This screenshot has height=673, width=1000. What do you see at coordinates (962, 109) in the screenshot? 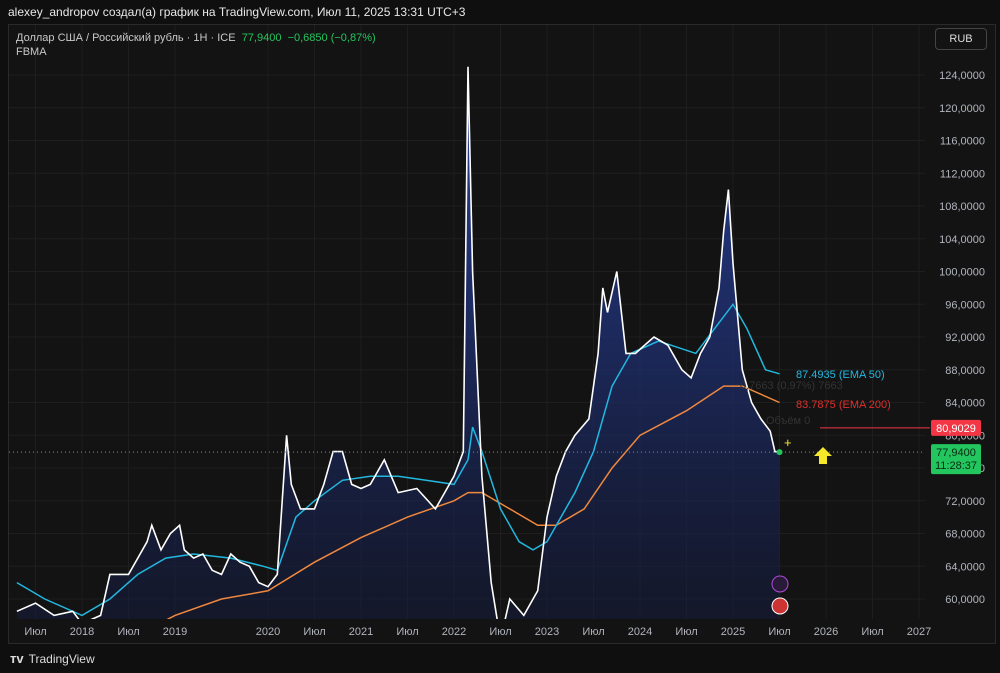
I see `y-tick-label: 120,0000` at bounding box center [962, 109].